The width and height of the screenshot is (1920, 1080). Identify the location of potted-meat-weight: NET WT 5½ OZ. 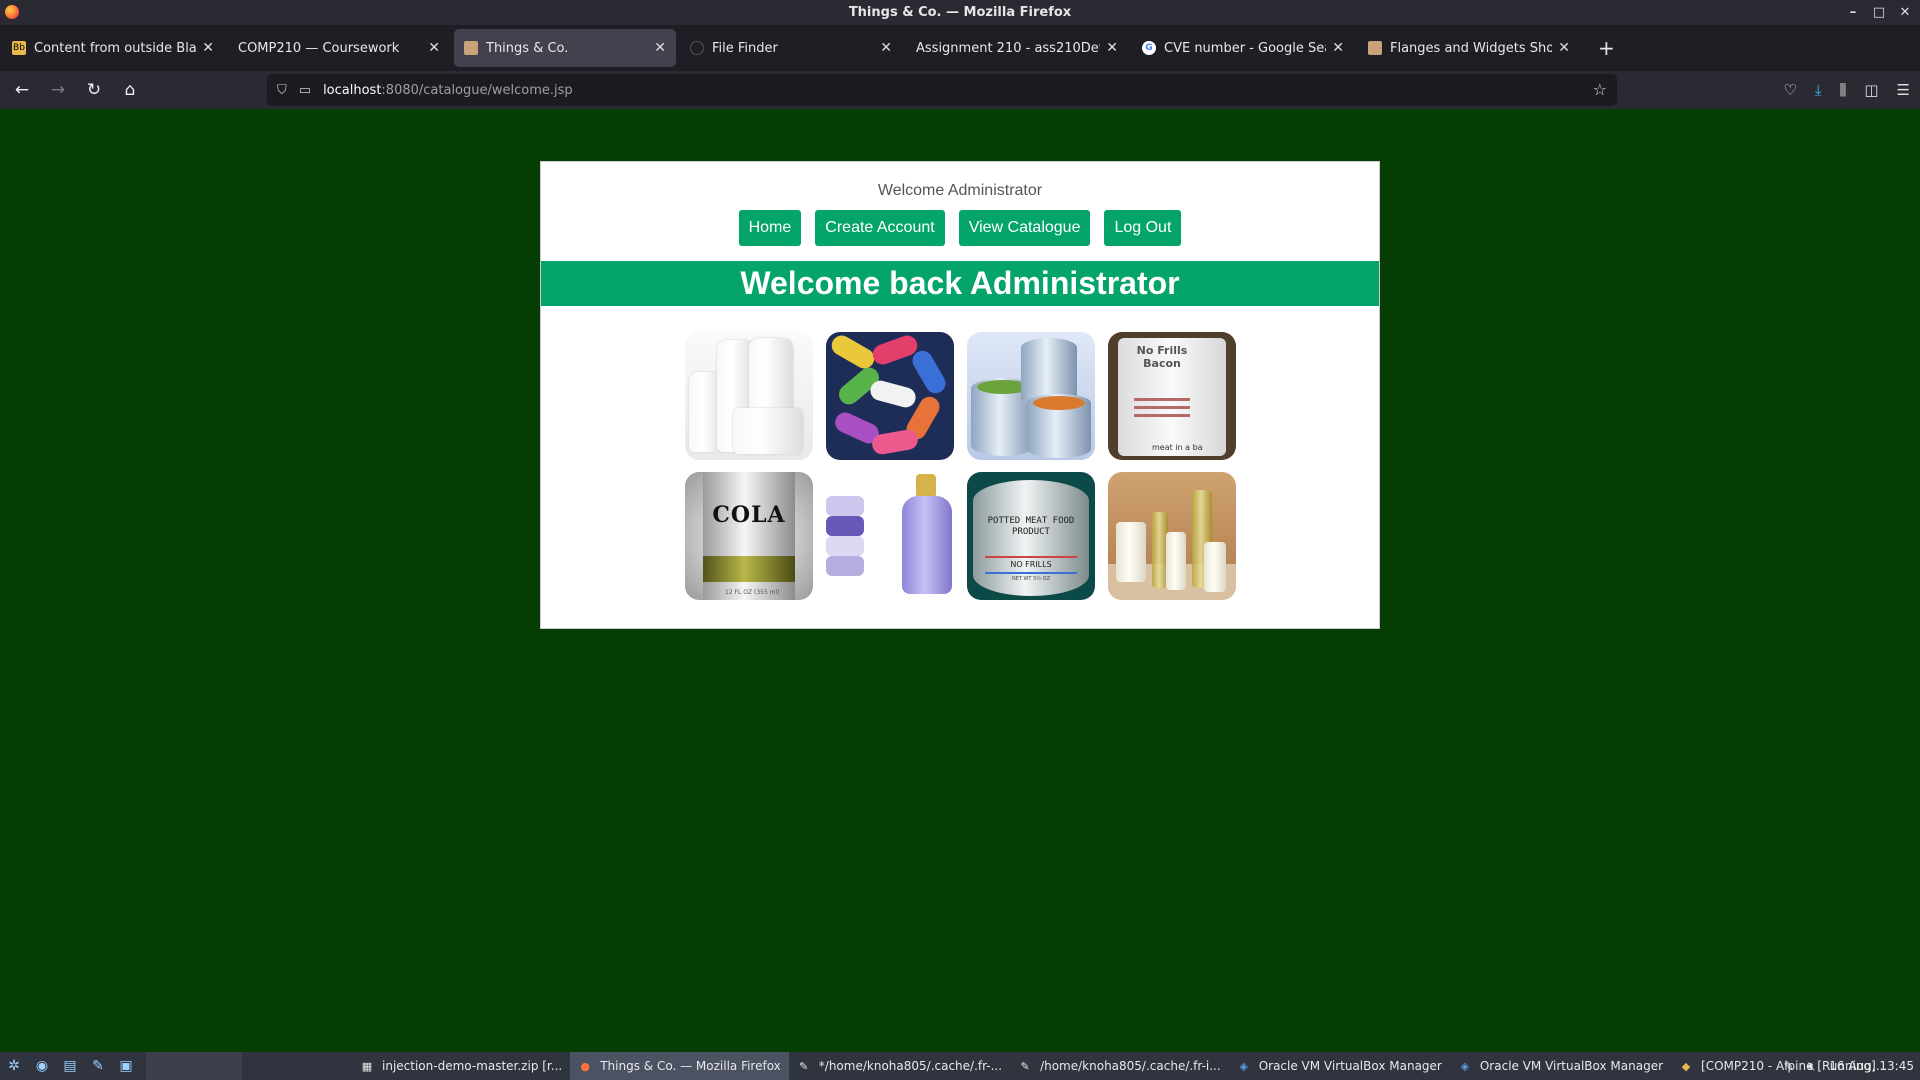
(1031, 579).